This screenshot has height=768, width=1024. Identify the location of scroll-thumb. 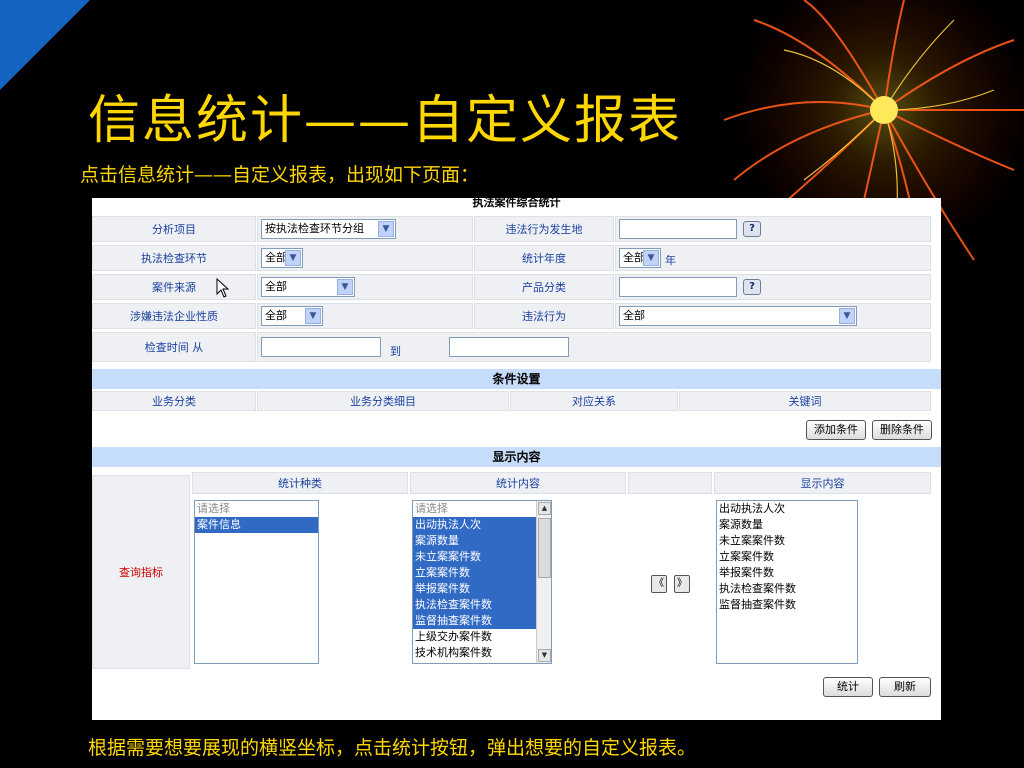
(544, 548).